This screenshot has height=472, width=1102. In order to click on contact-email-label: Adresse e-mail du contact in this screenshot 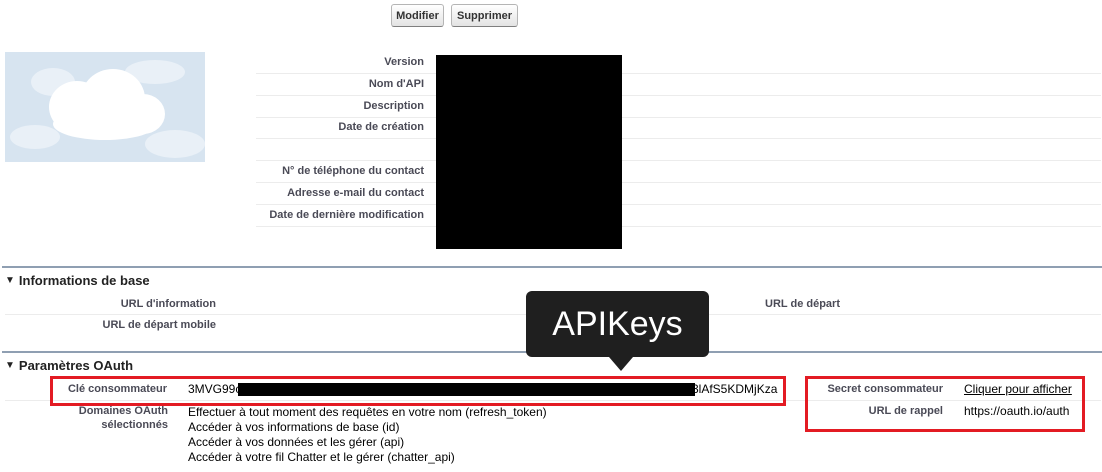, I will do `click(355, 193)`.